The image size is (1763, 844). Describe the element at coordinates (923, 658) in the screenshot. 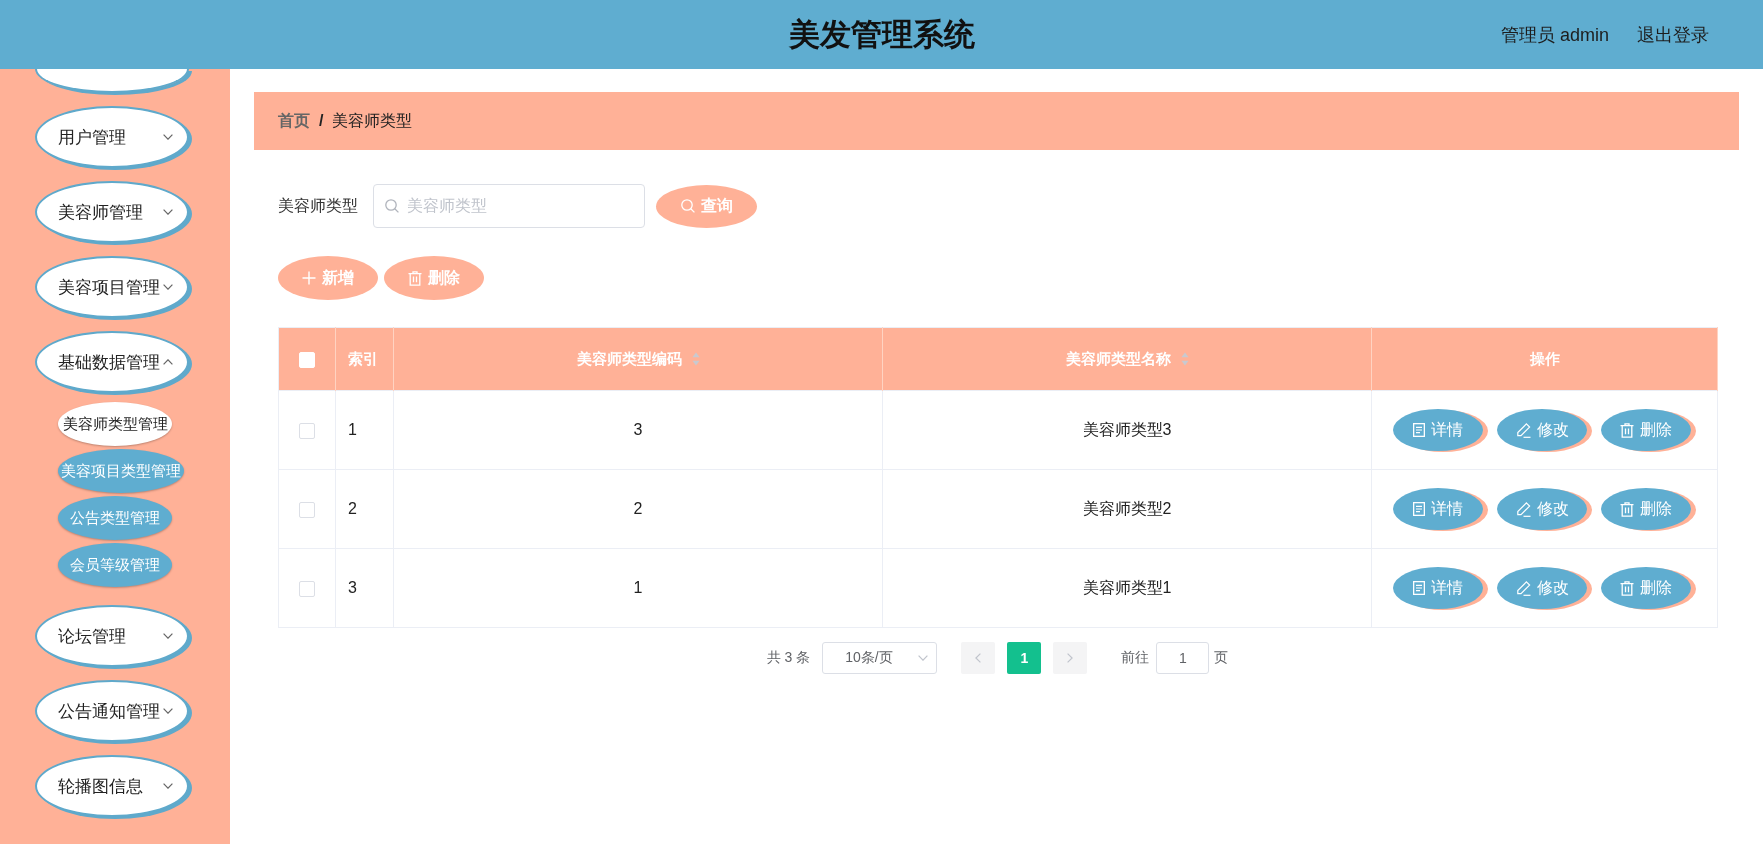

I see `chevron-down-icon` at that location.